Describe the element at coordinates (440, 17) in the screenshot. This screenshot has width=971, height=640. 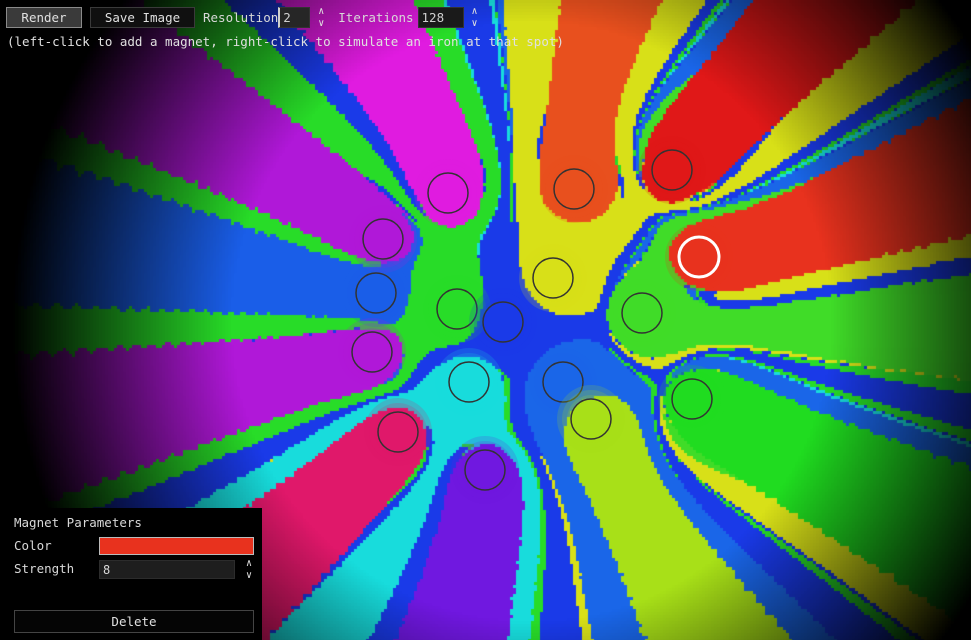
I see `iterations-input: 128` at that location.